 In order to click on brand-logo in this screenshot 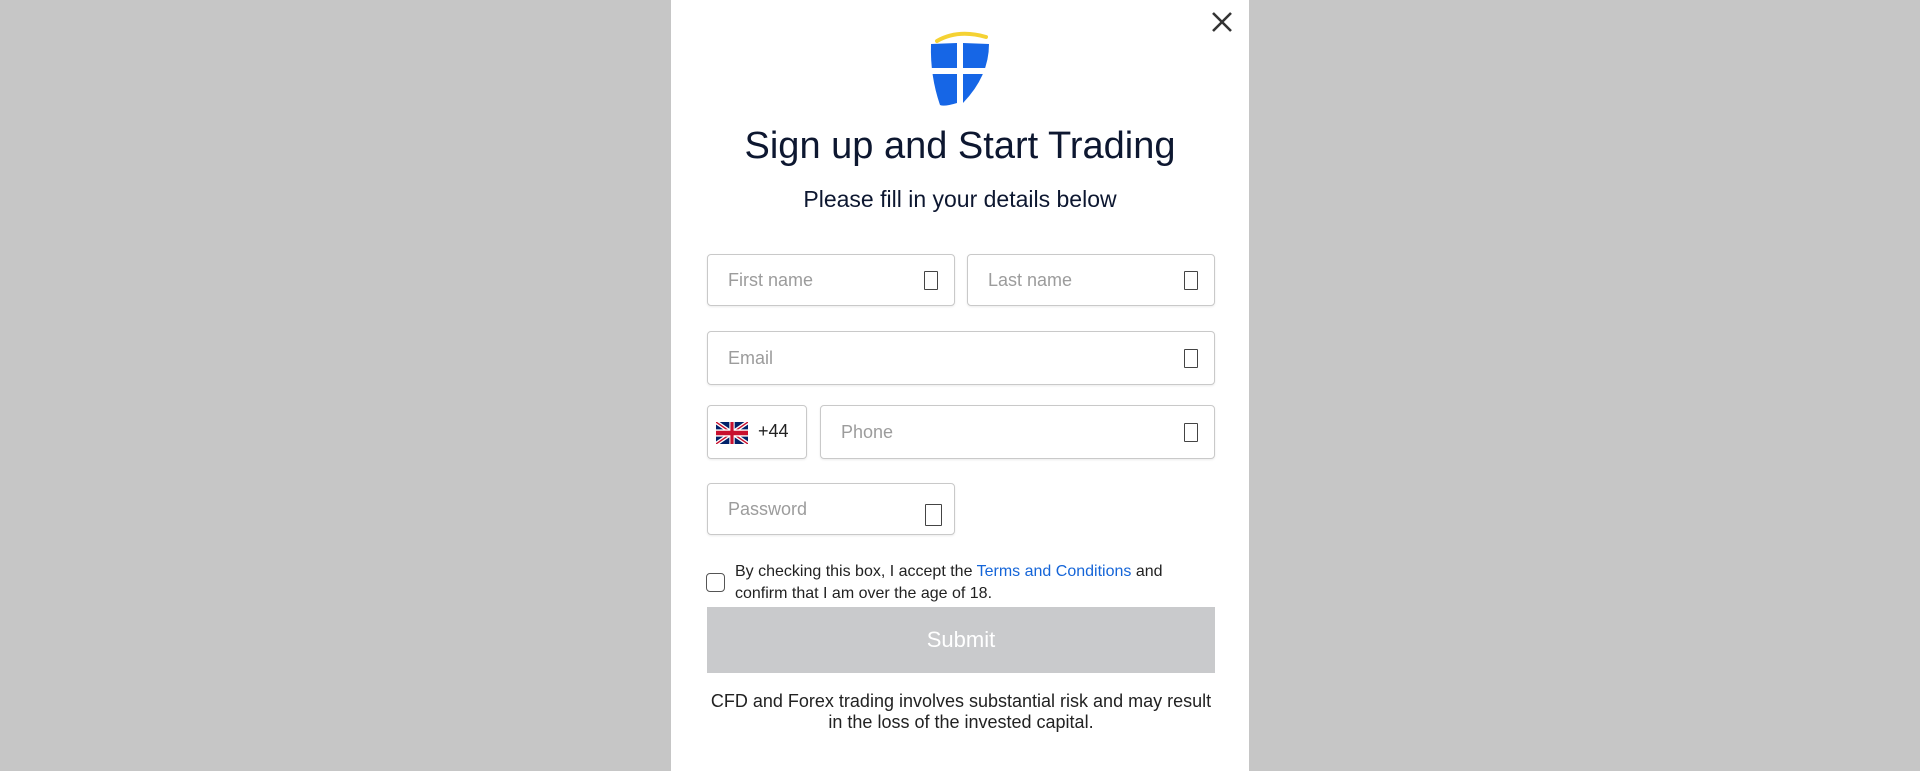, I will do `click(960, 69)`.